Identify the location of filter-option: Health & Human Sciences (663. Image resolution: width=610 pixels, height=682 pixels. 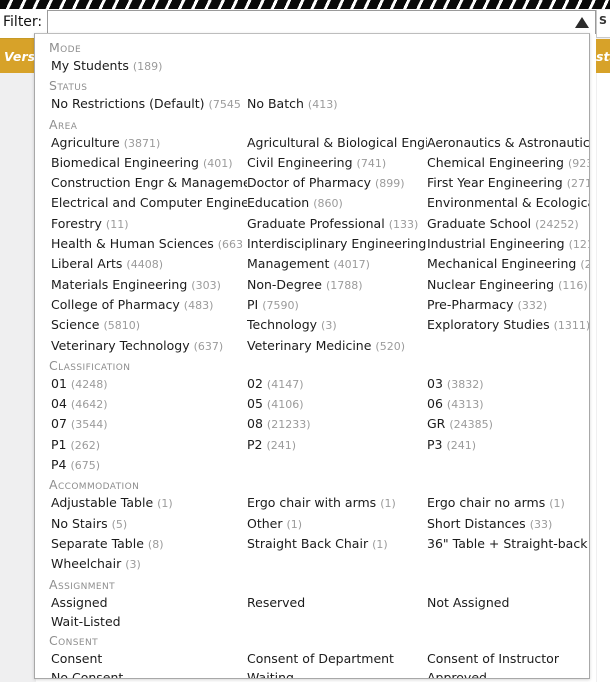
(149, 244).